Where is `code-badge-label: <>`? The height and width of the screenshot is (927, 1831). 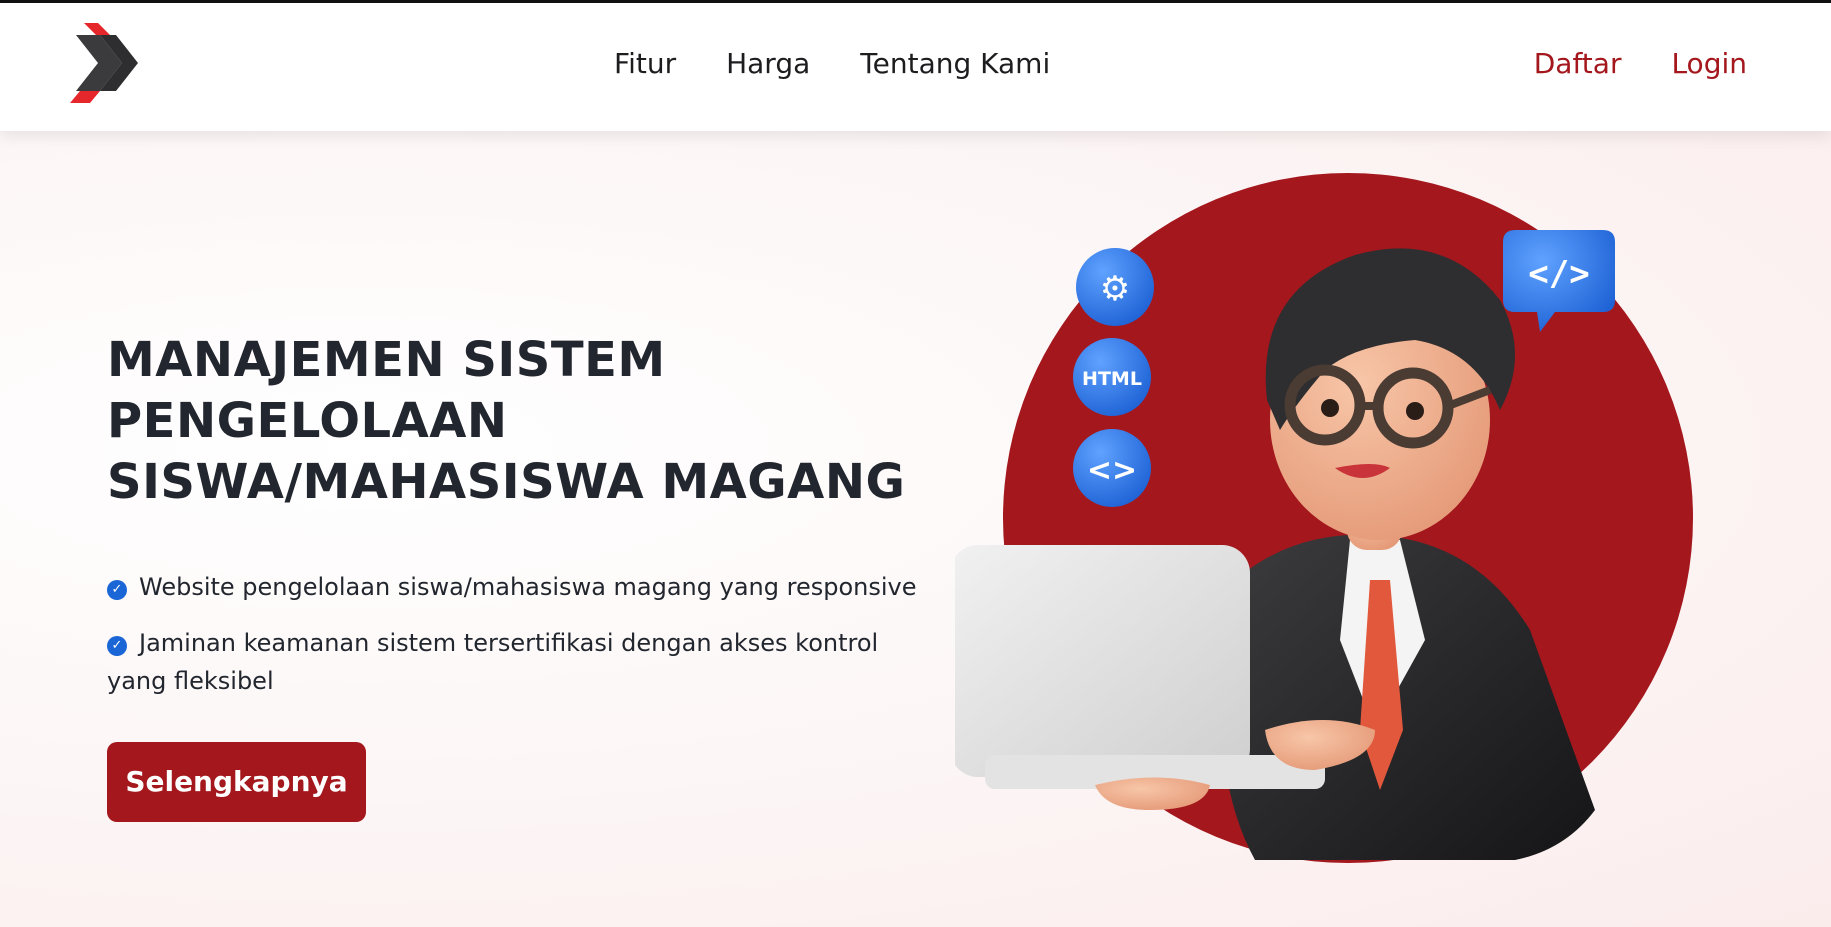 code-badge-label: <> is located at coordinates (1112, 470).